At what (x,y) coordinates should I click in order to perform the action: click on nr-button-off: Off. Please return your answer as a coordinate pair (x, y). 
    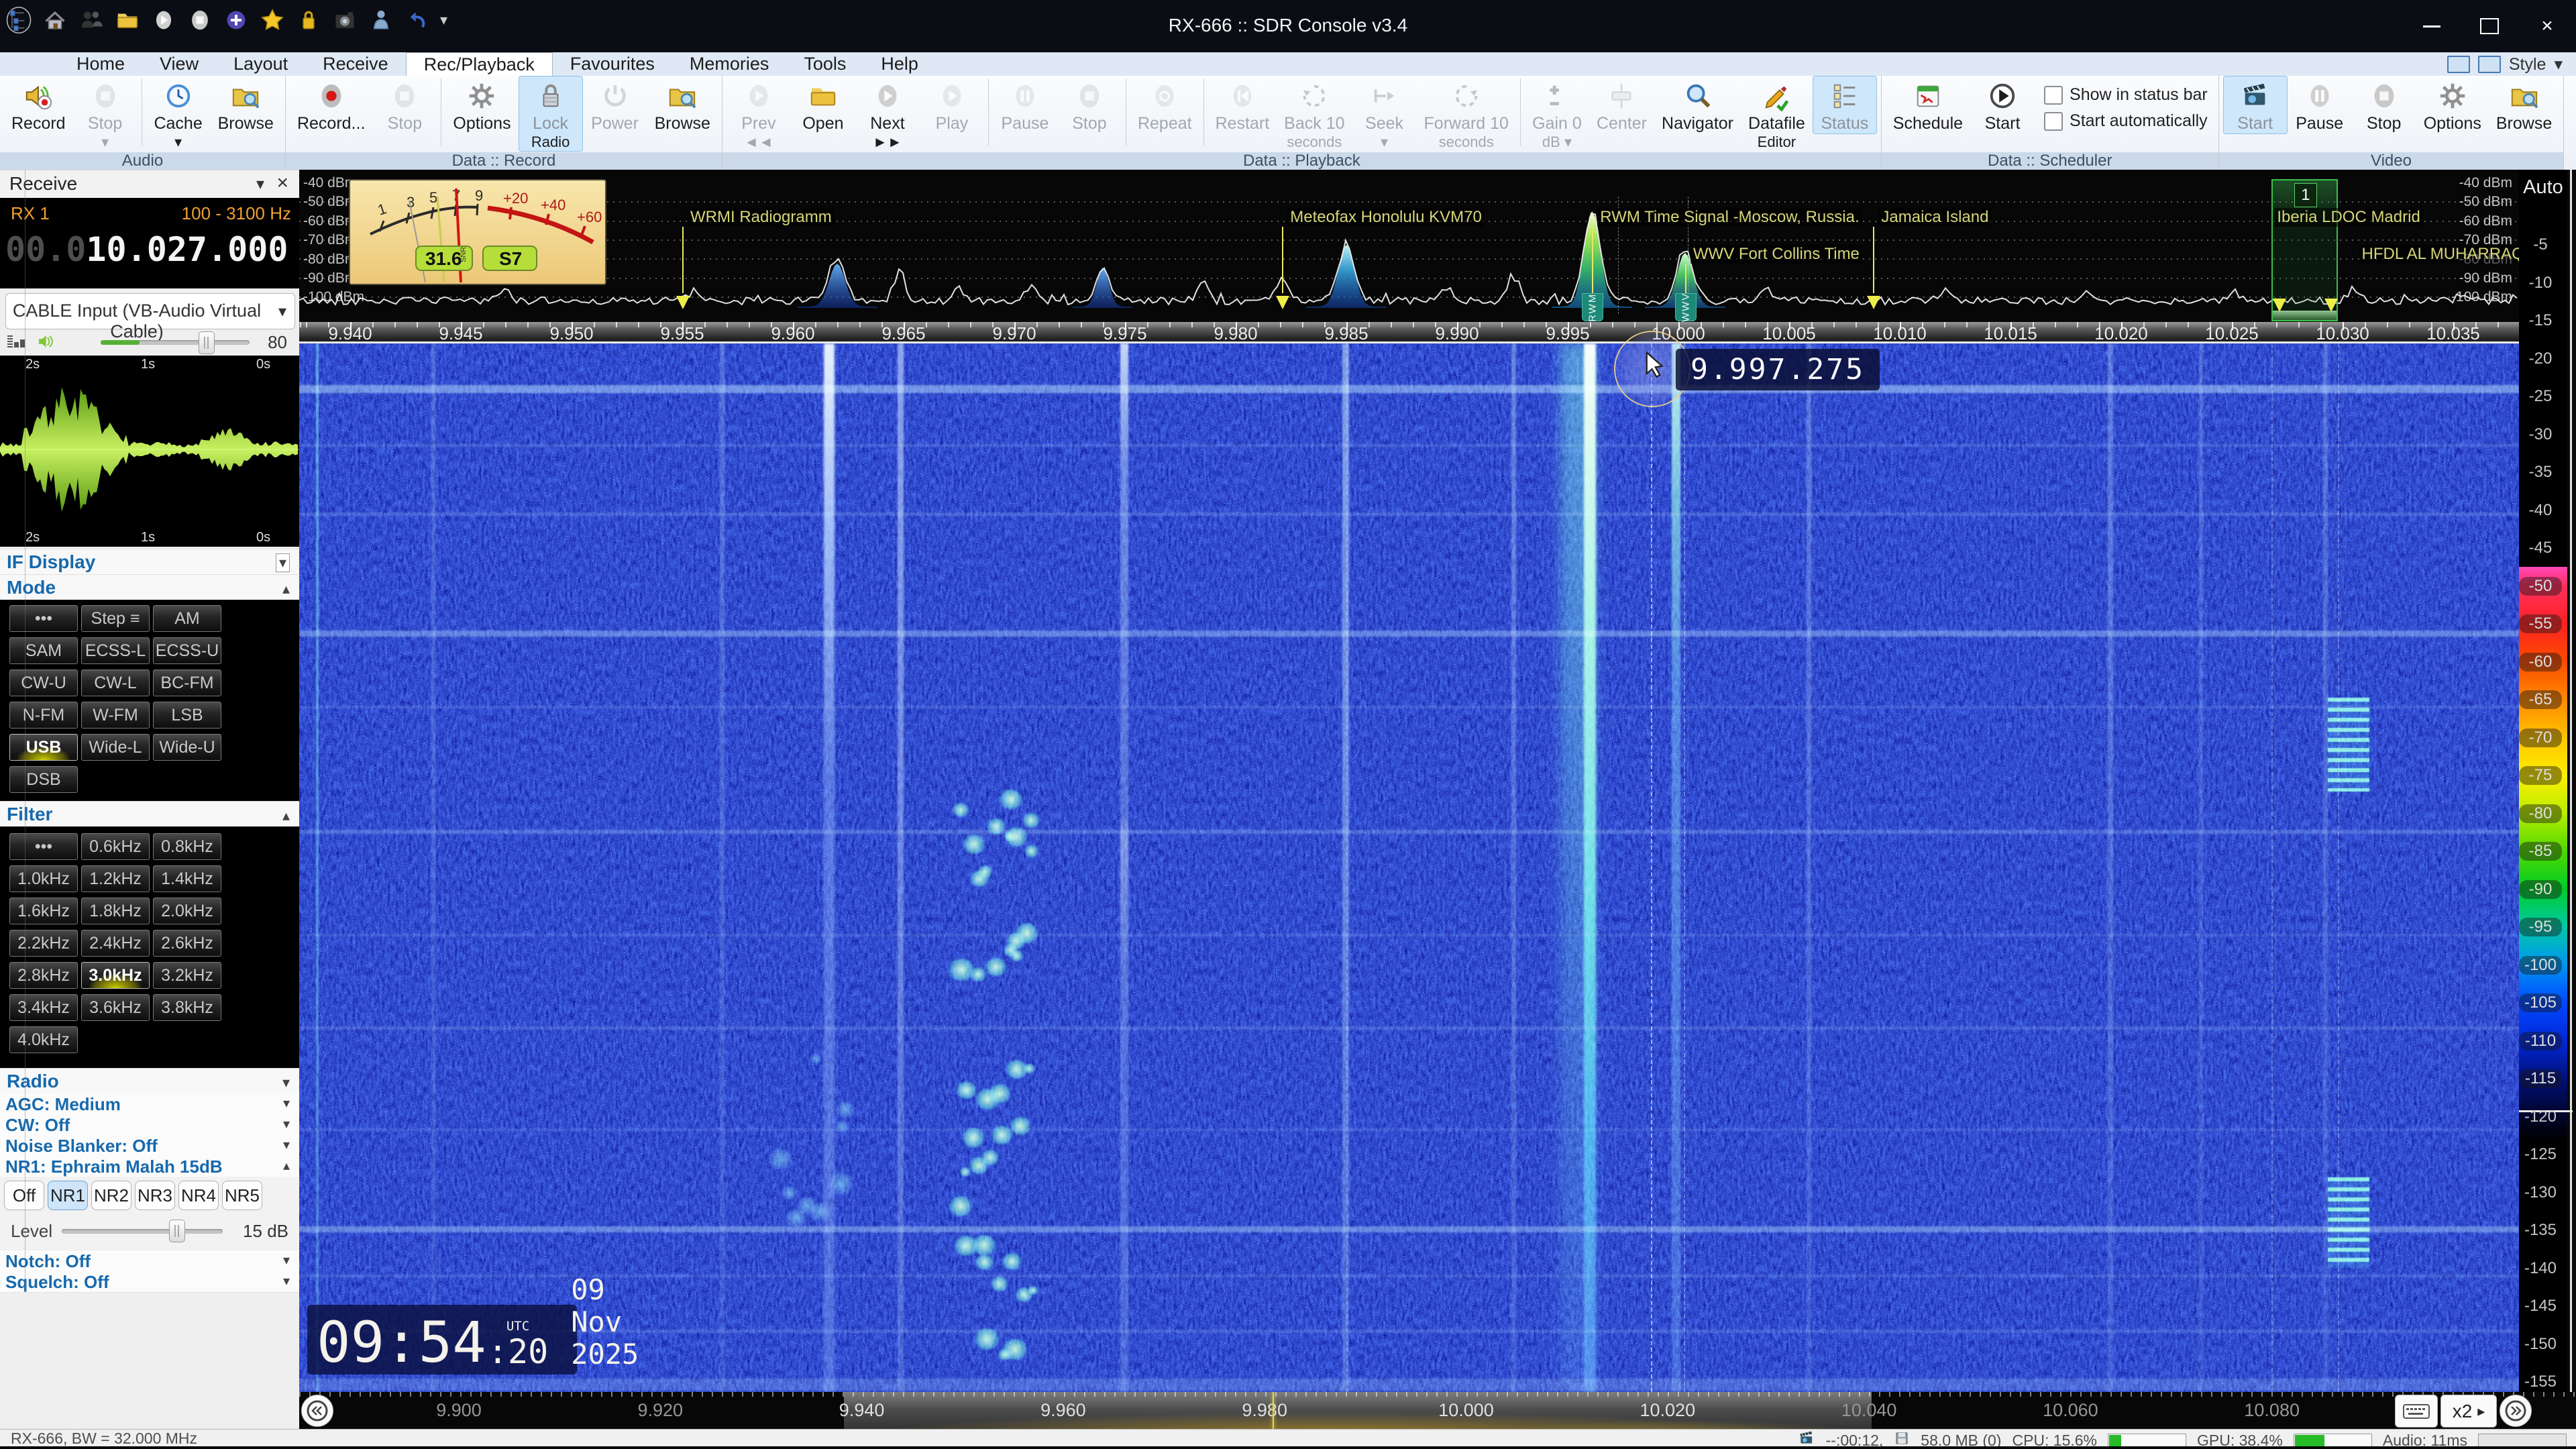
    Looking at the image, I should click on (24, 1195).